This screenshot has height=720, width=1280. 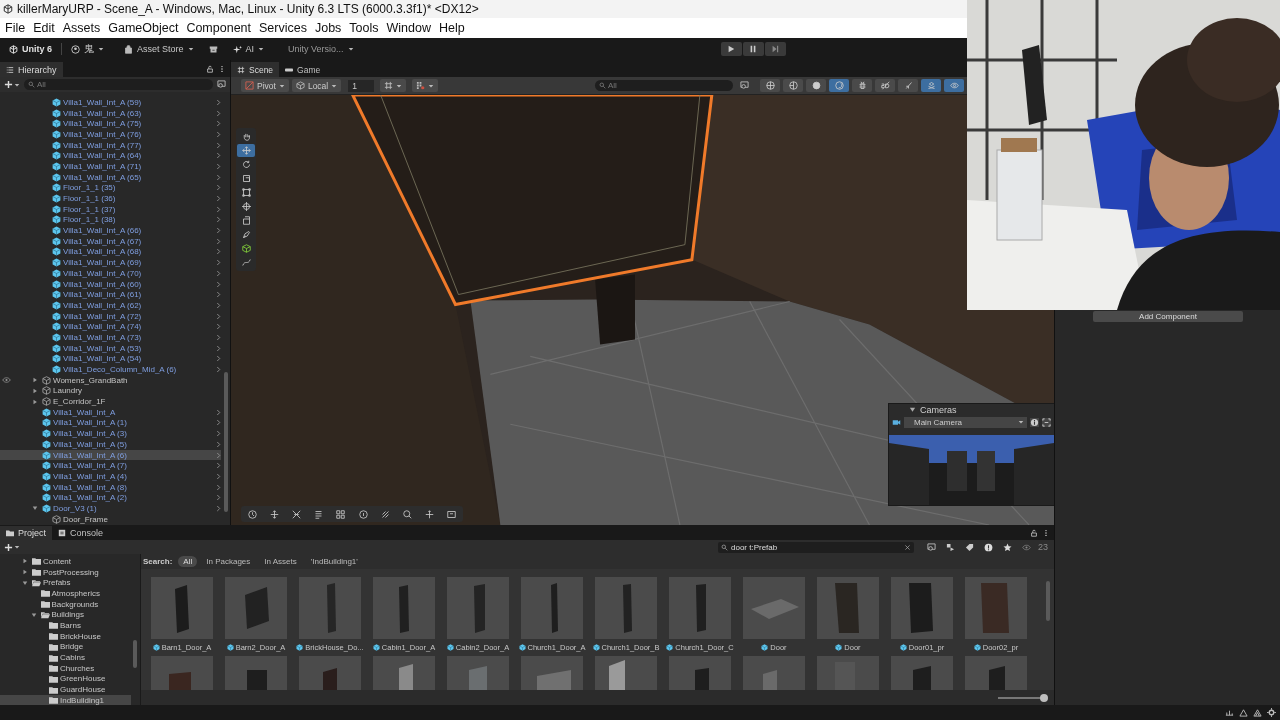 I want to click on menu-item: Jobs, so click(x=328, y=28).